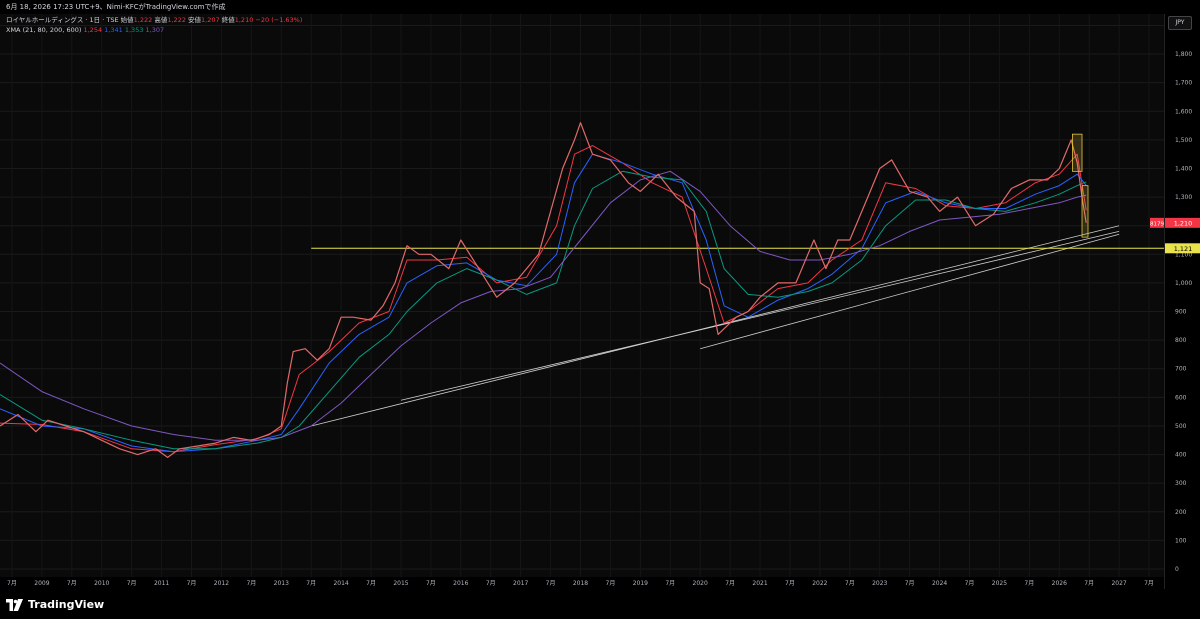 Image resolution: width=1200 pixels, height=619 pixels. Describe the element at coordinates (1181, 512) in the screenshot. I see `price-tick-label: 200` at that location.